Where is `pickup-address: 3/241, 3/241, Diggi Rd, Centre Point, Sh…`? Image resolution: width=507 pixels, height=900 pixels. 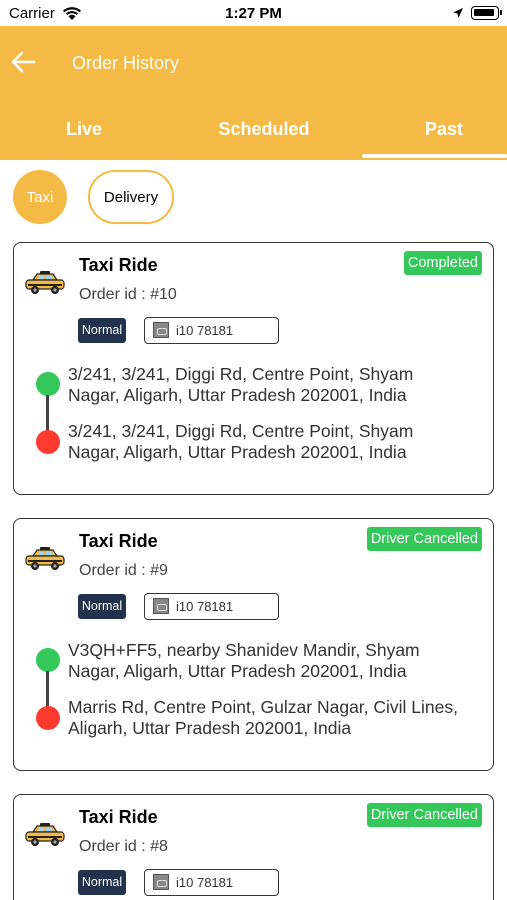
pickup-address: 3/241, 3/241, Diggi Rd, Centre Point, Sh… is located at coordinates (241, 384).